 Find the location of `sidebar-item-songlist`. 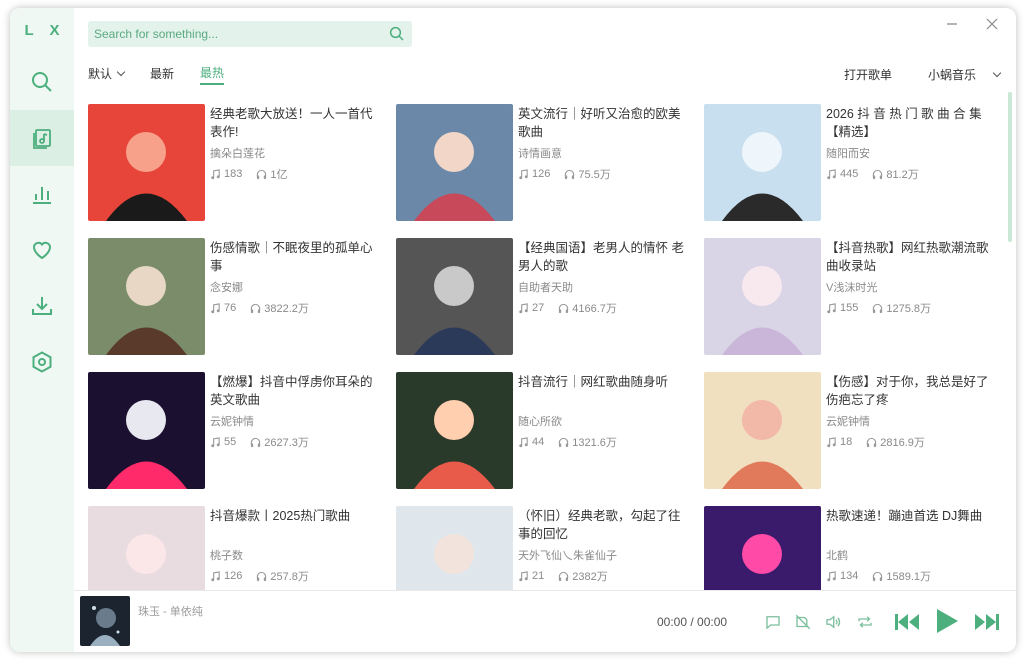

sidebar-item-songlist is located at coordinates (42, 138).